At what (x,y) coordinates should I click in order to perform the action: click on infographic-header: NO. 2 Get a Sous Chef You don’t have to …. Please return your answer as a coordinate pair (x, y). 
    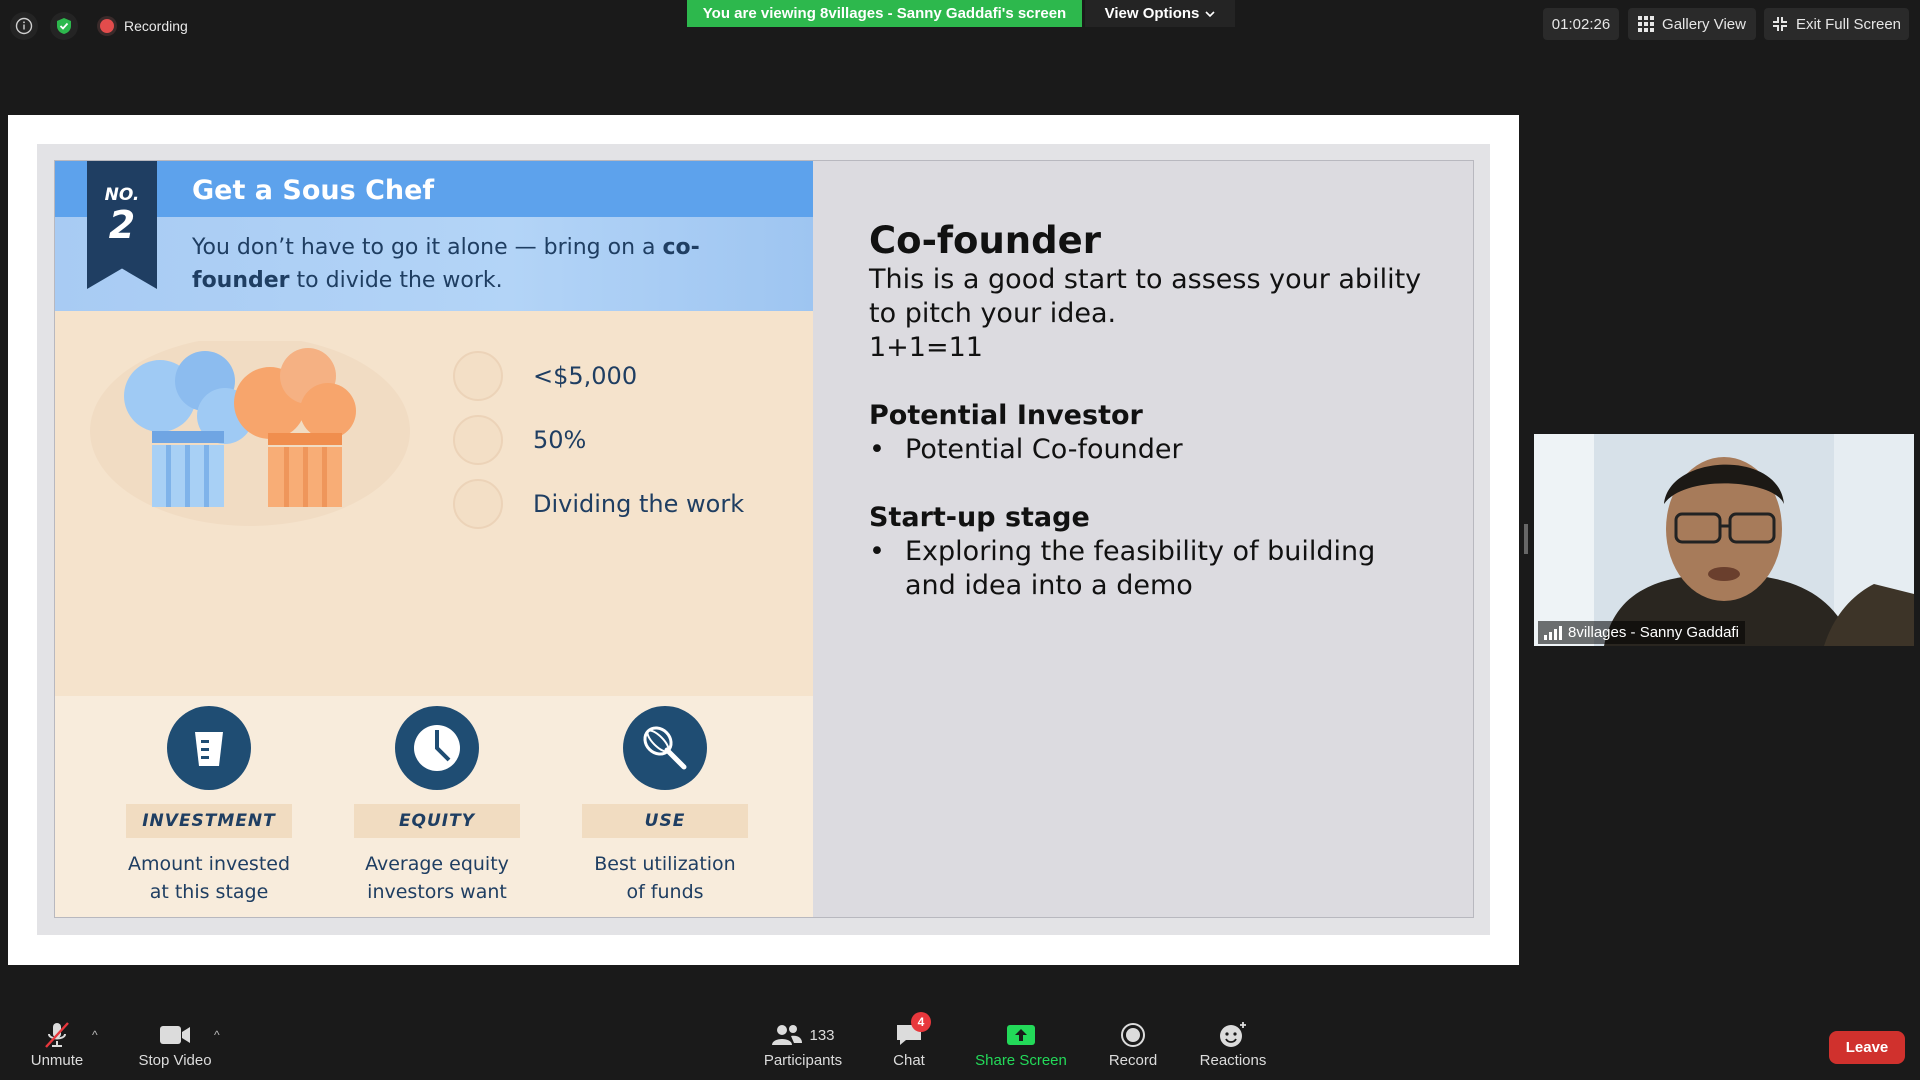
    Looking at the image, I should click on (434, 236).